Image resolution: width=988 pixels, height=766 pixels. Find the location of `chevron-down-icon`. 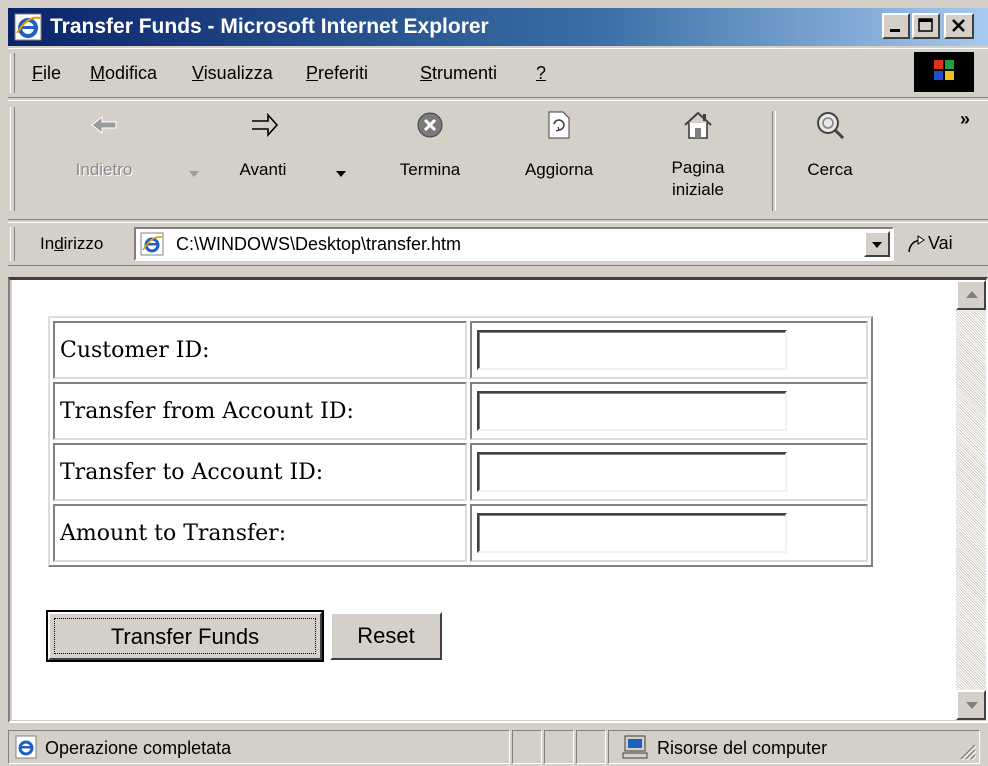

chevron-down-icon is located at coordinates (877, 245).